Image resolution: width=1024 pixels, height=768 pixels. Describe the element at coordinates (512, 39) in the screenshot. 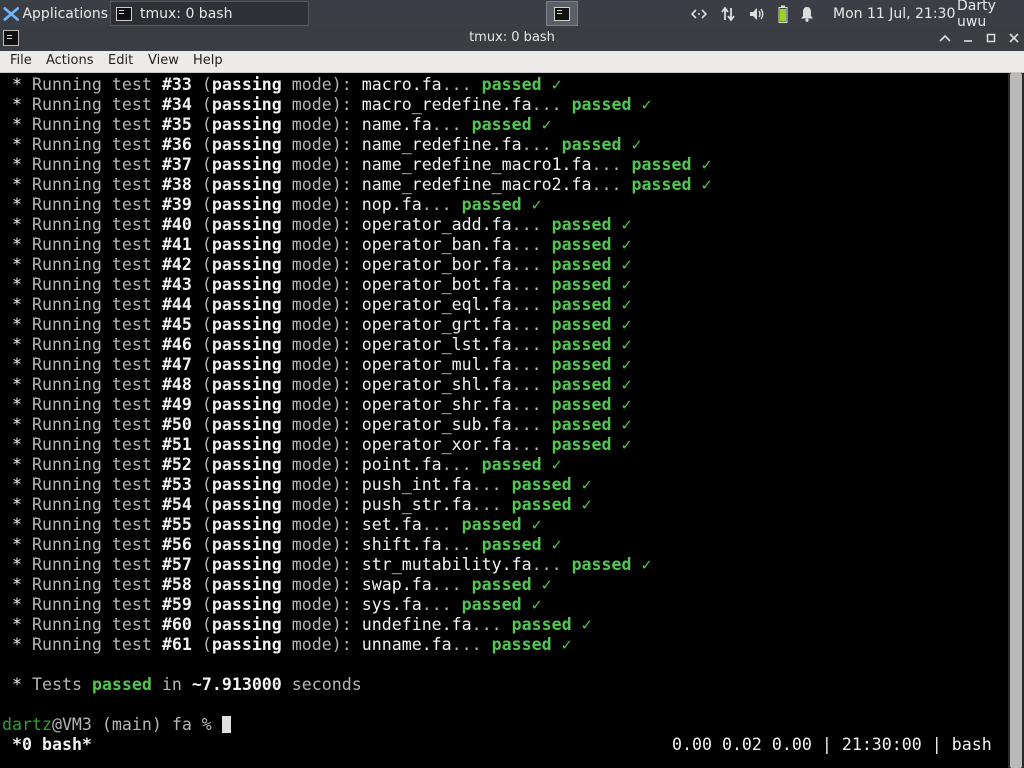

I see `window-titlebar: tmux: 0 bash` at that location.